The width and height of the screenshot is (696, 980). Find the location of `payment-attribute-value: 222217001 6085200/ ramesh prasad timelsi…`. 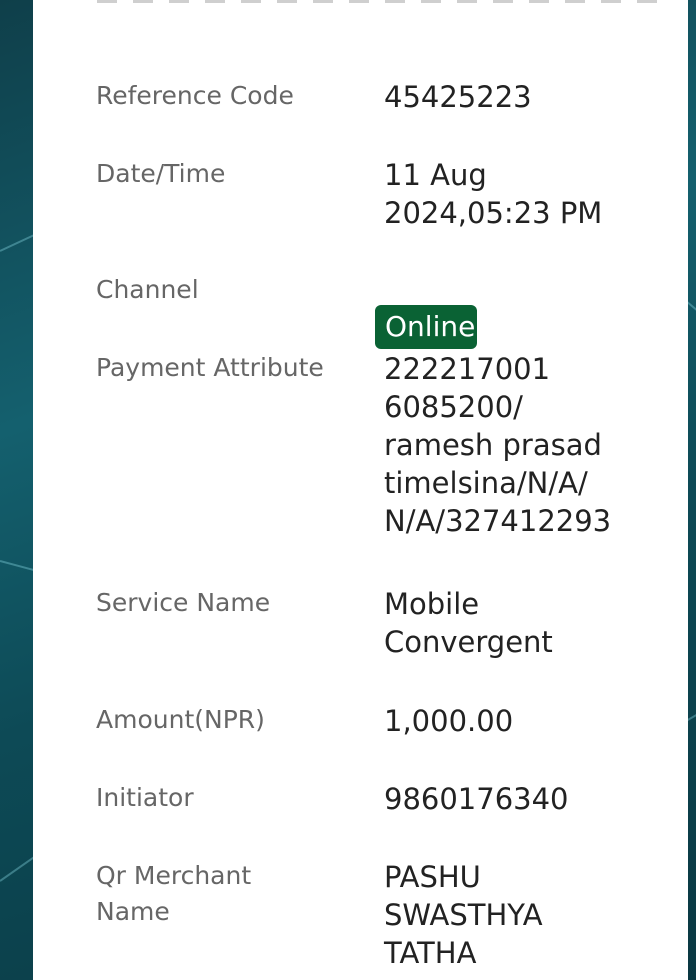

payment-attribute-value: 222217001 6085200/ ramesh prasad timelsi… is located at coordinates (498, 445).